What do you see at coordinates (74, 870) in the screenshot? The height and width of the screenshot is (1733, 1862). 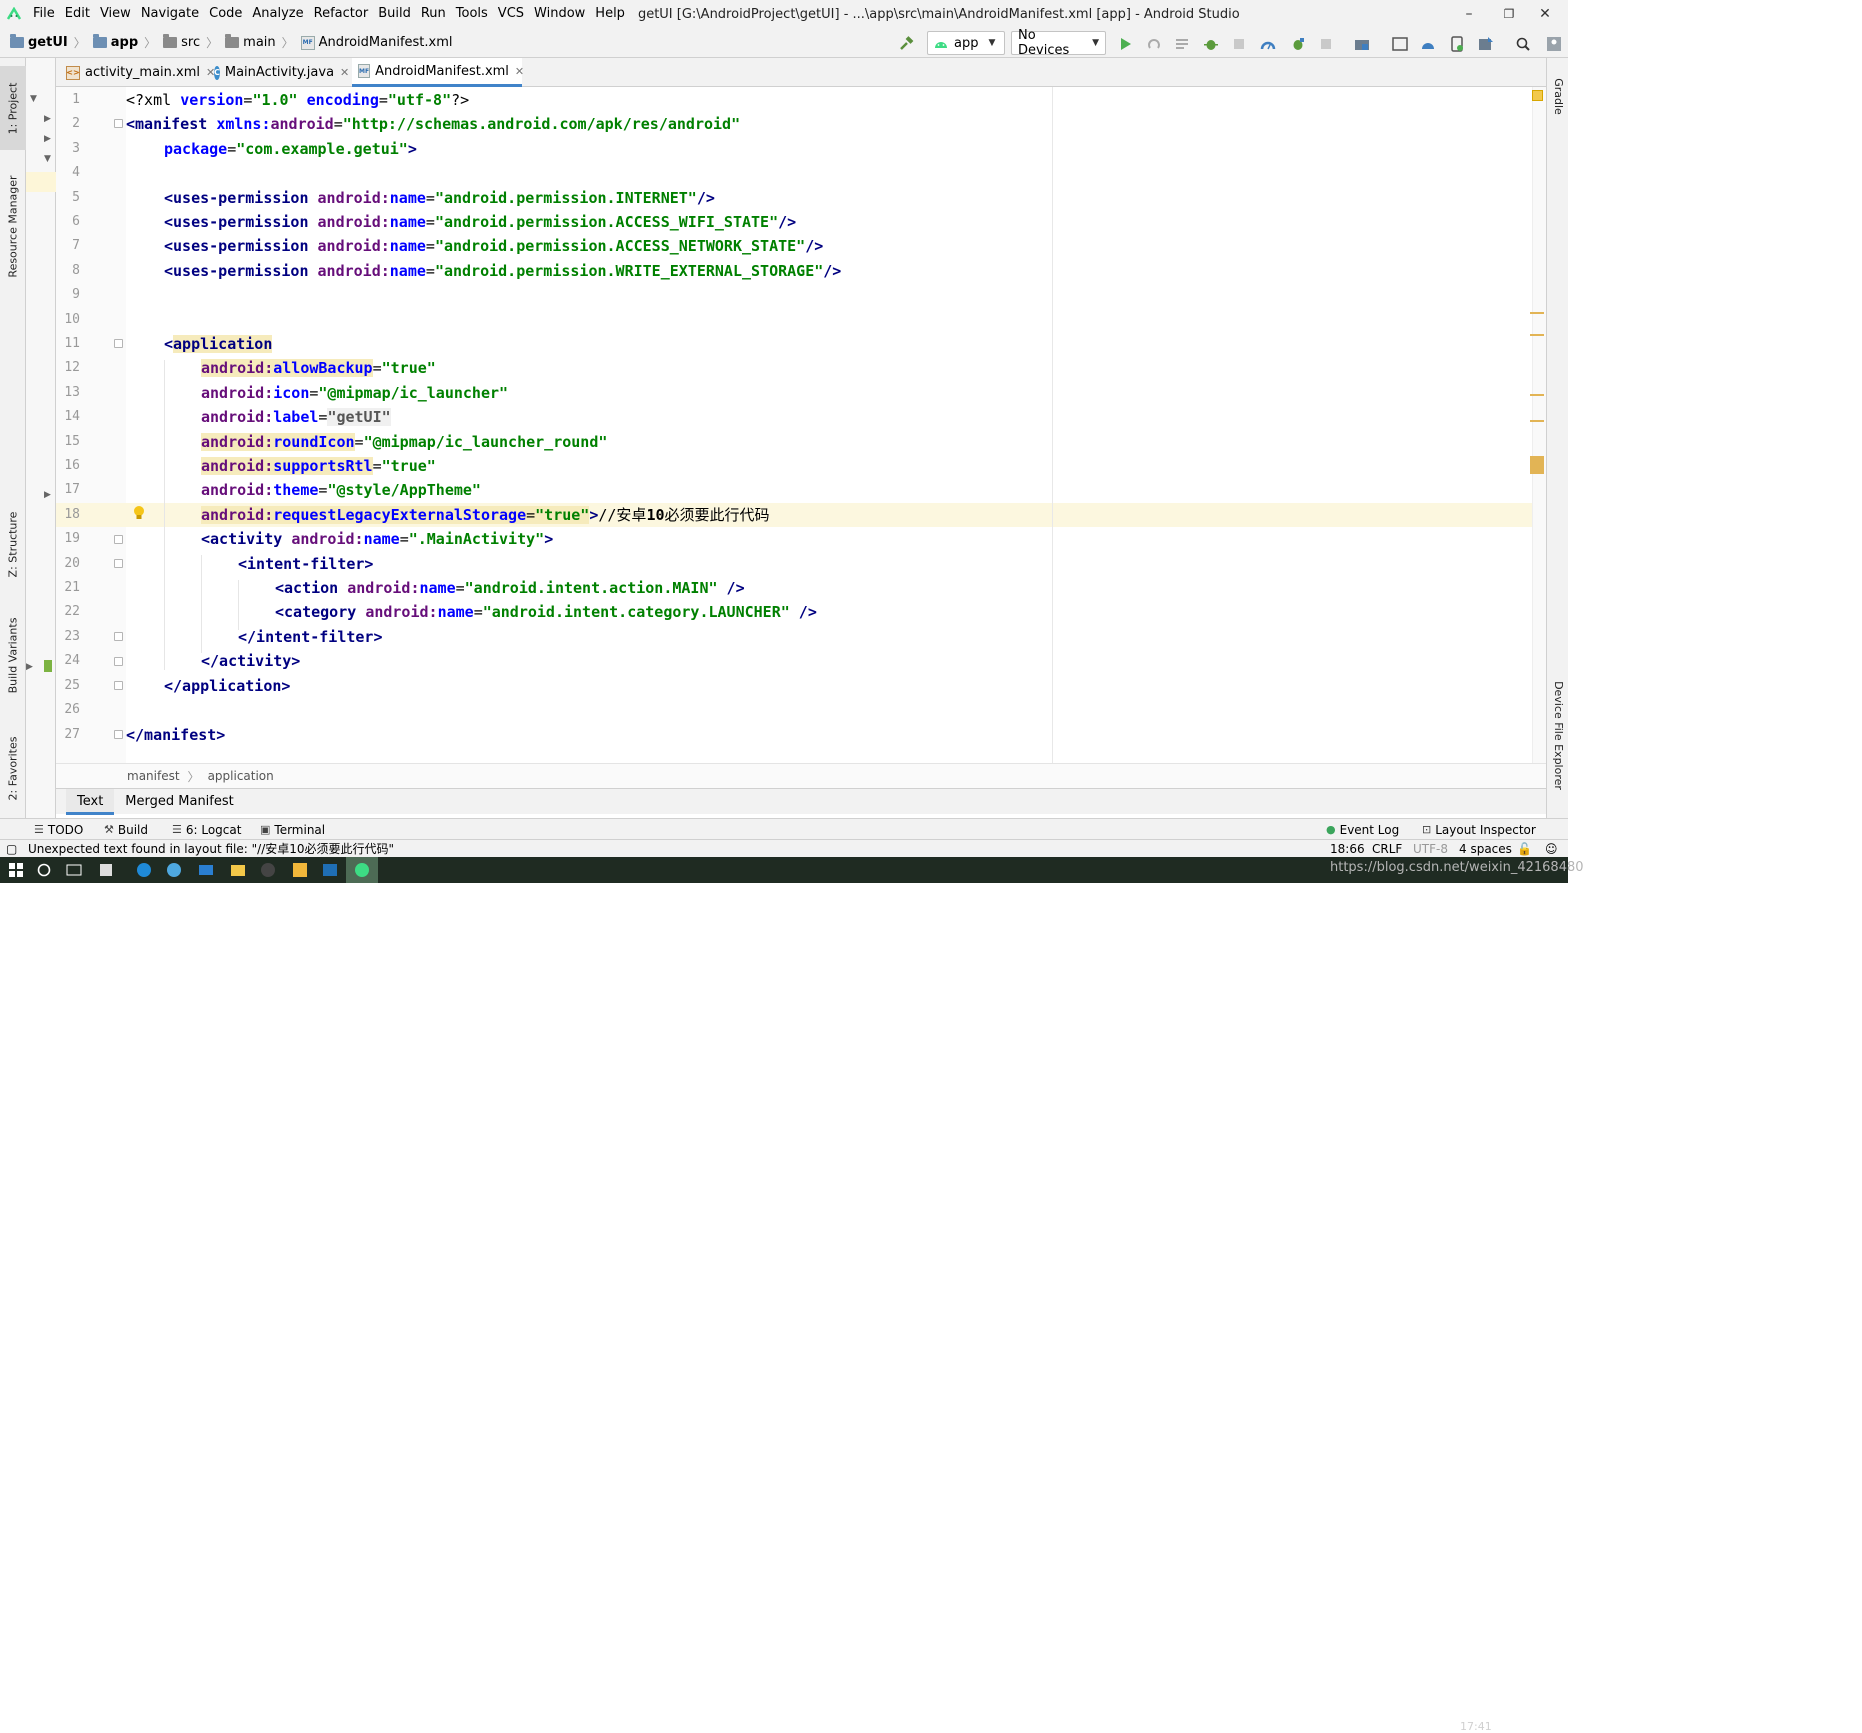 I see `task-view-icon` at bounding box center [74, 870].